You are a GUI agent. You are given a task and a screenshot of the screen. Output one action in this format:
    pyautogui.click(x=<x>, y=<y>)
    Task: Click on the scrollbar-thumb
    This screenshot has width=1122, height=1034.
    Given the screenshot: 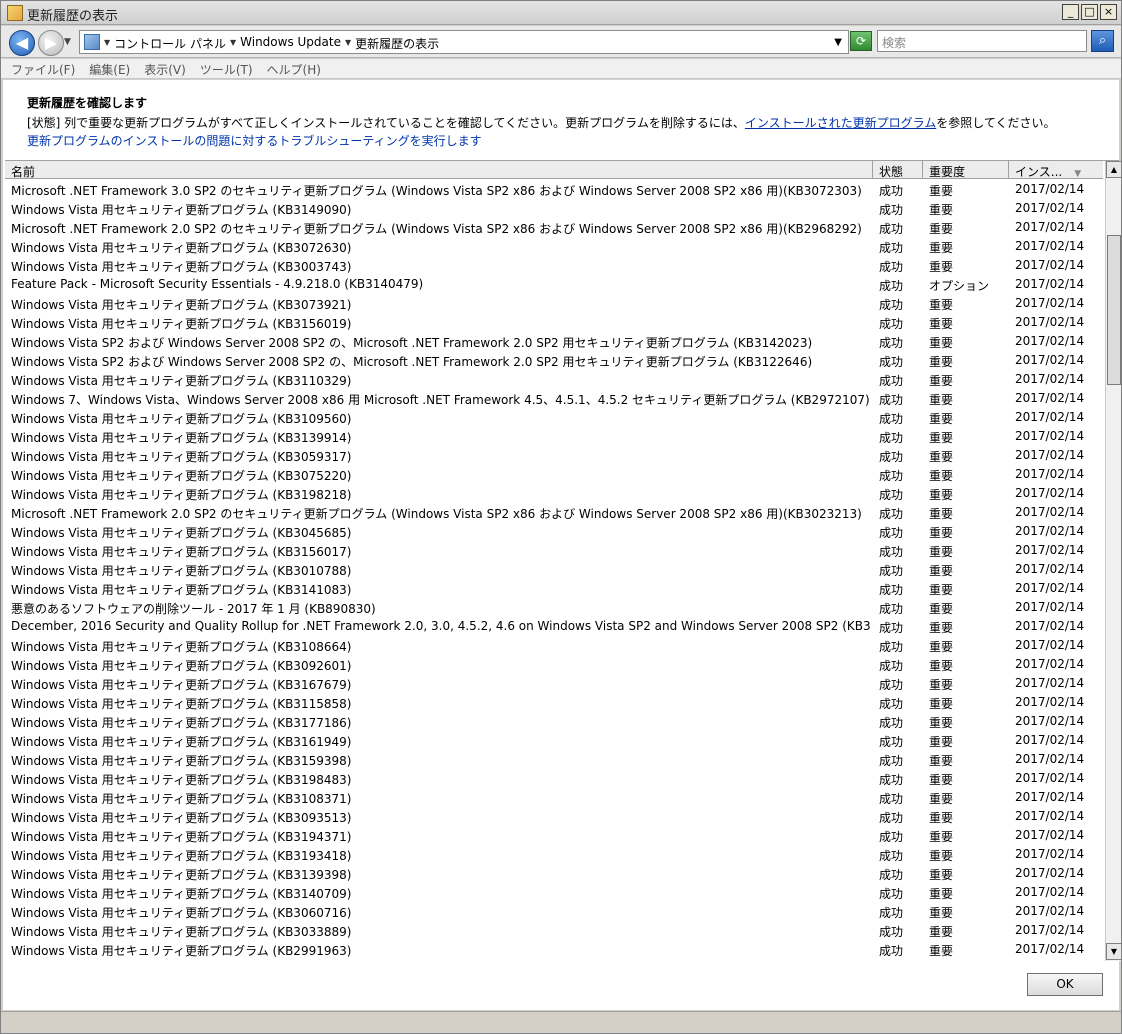 What is the action you would take?
    pyautogui.click(x=1114, y=310)
    